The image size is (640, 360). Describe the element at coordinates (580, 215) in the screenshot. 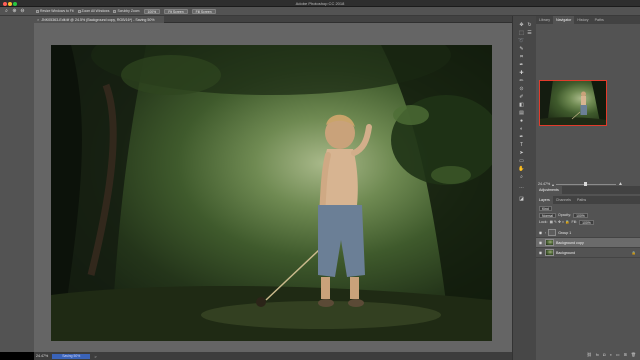

I see `opacity-input: 100%` at that location.